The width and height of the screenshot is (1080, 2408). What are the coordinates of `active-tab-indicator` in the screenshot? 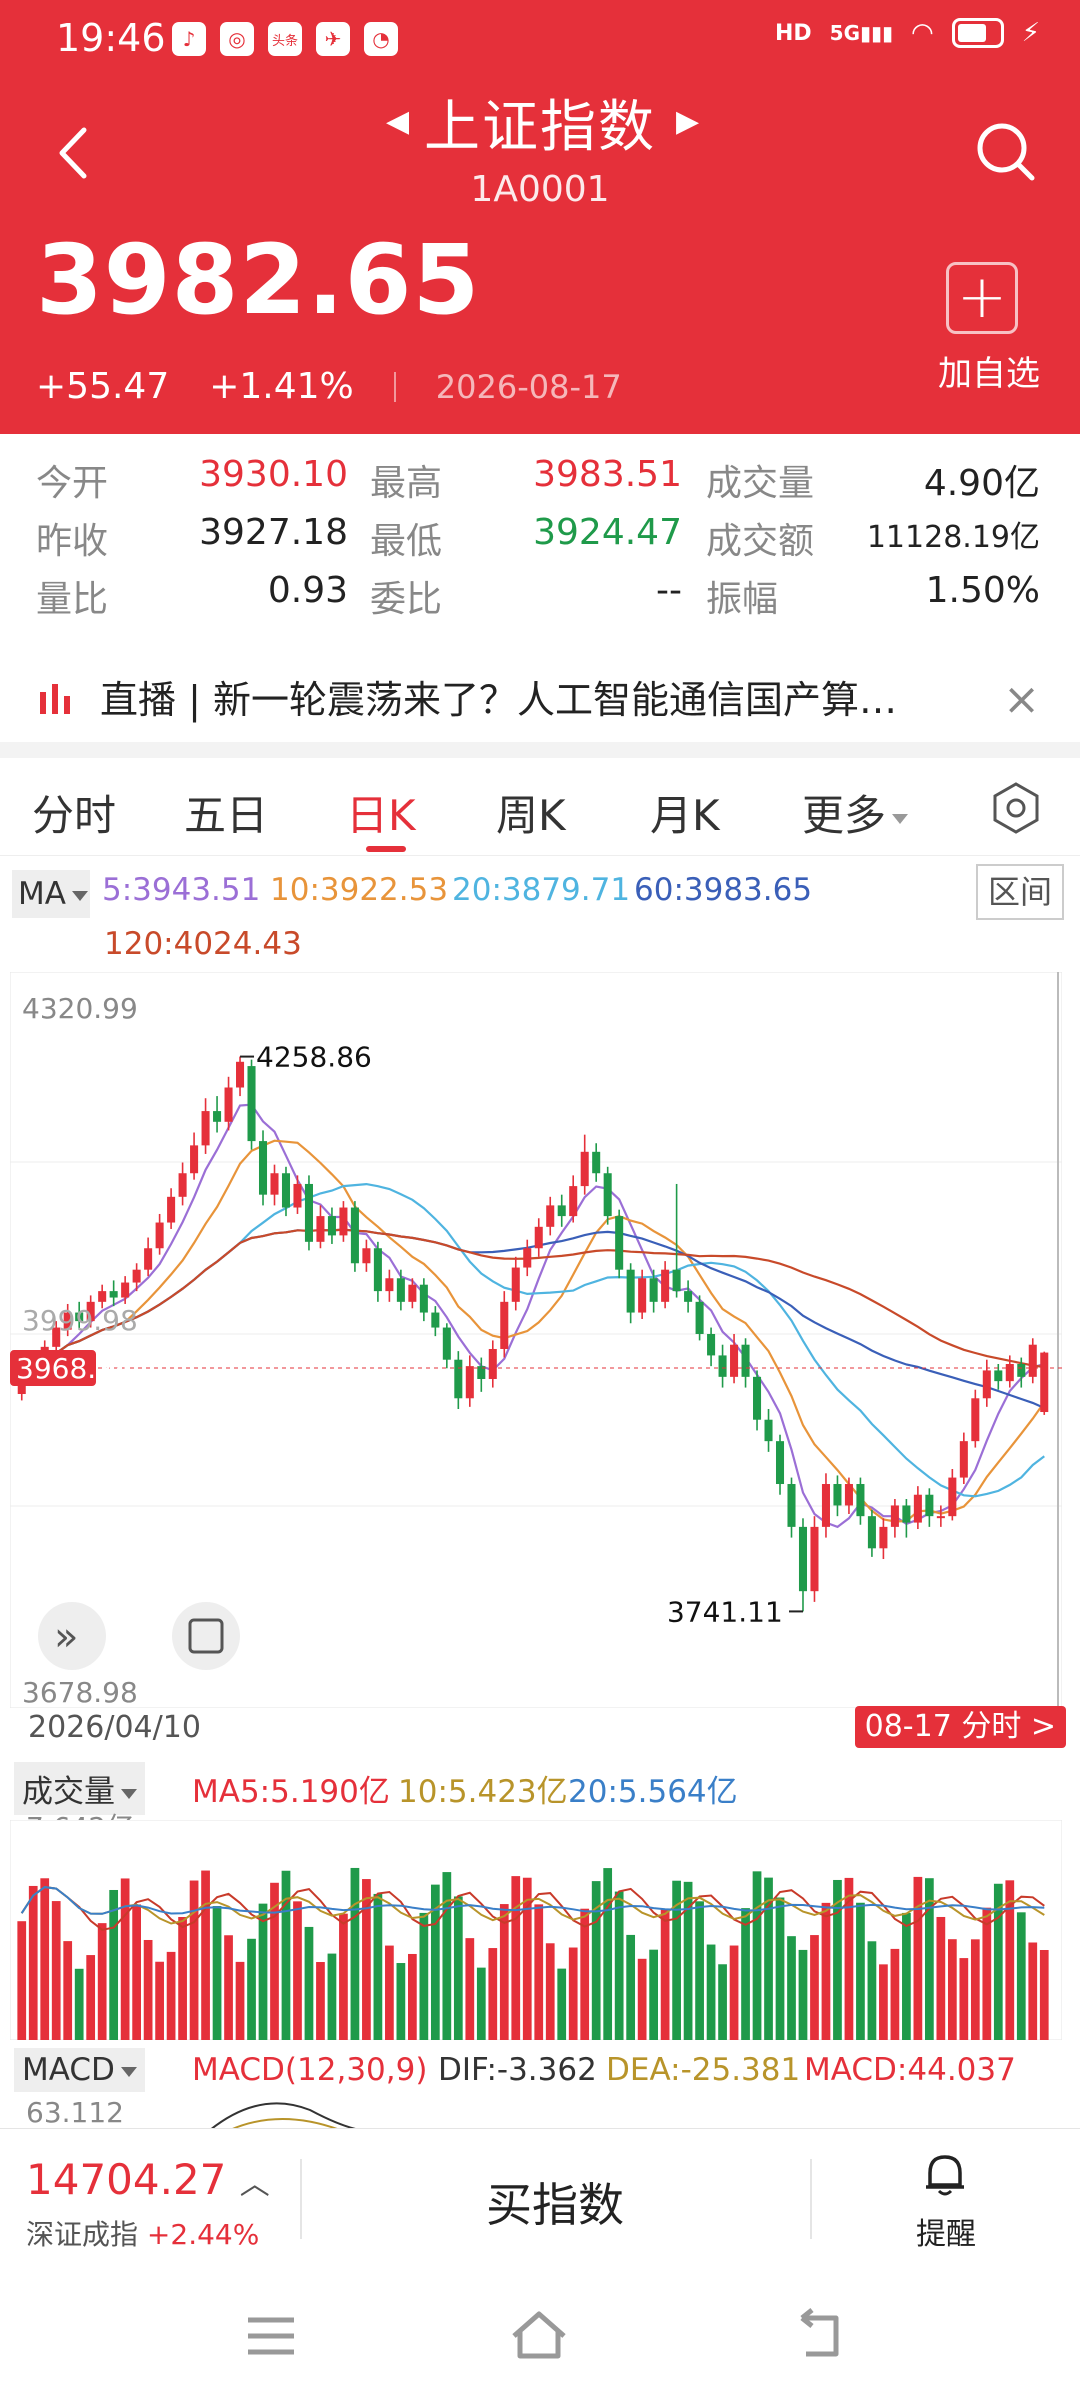 It's located at (386, 849).